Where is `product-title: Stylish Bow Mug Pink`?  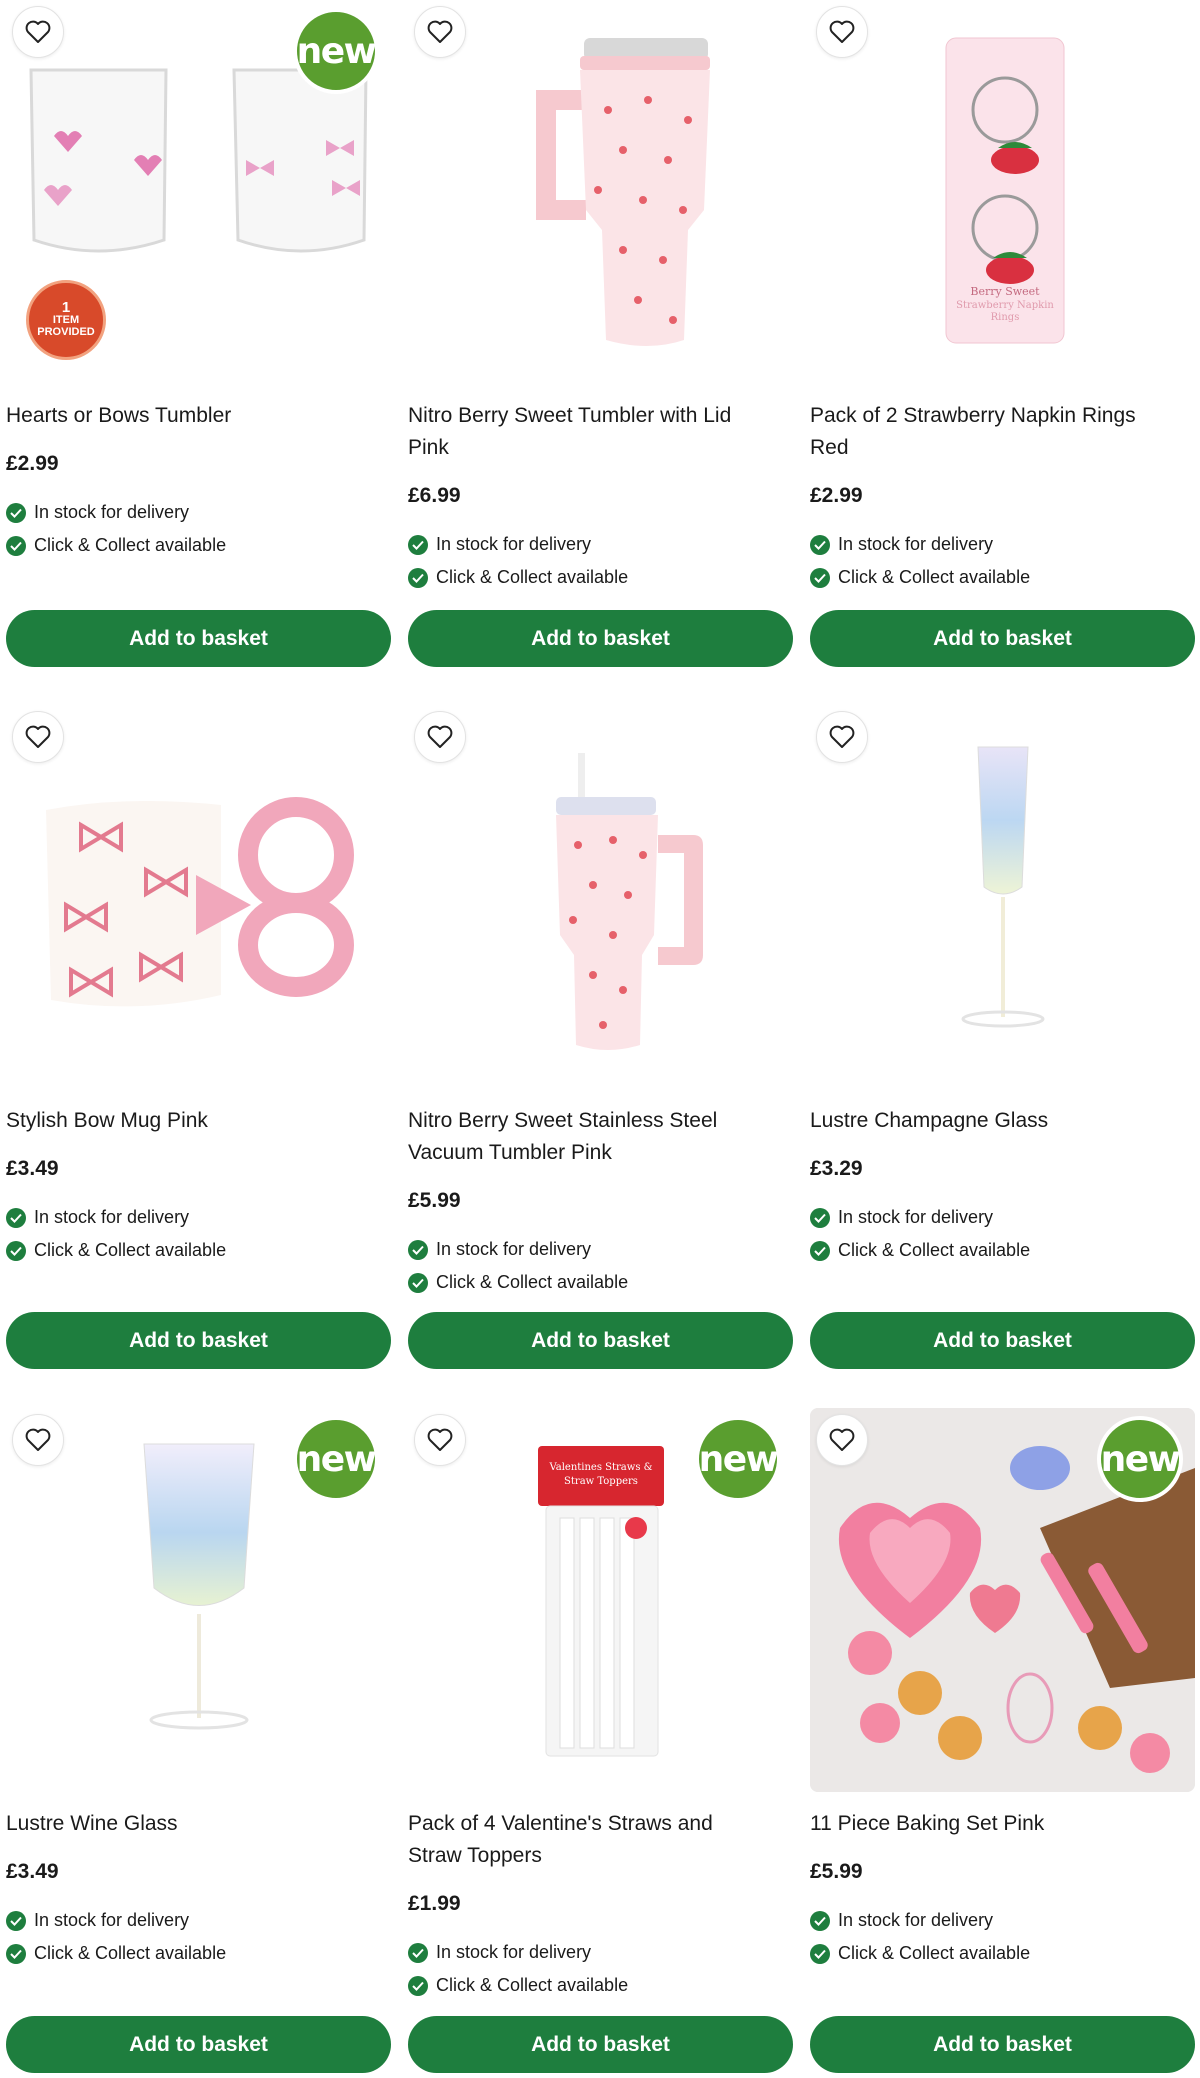 product-title: Stylish Bow Mug Pink is located at coordinates (186, 1121).